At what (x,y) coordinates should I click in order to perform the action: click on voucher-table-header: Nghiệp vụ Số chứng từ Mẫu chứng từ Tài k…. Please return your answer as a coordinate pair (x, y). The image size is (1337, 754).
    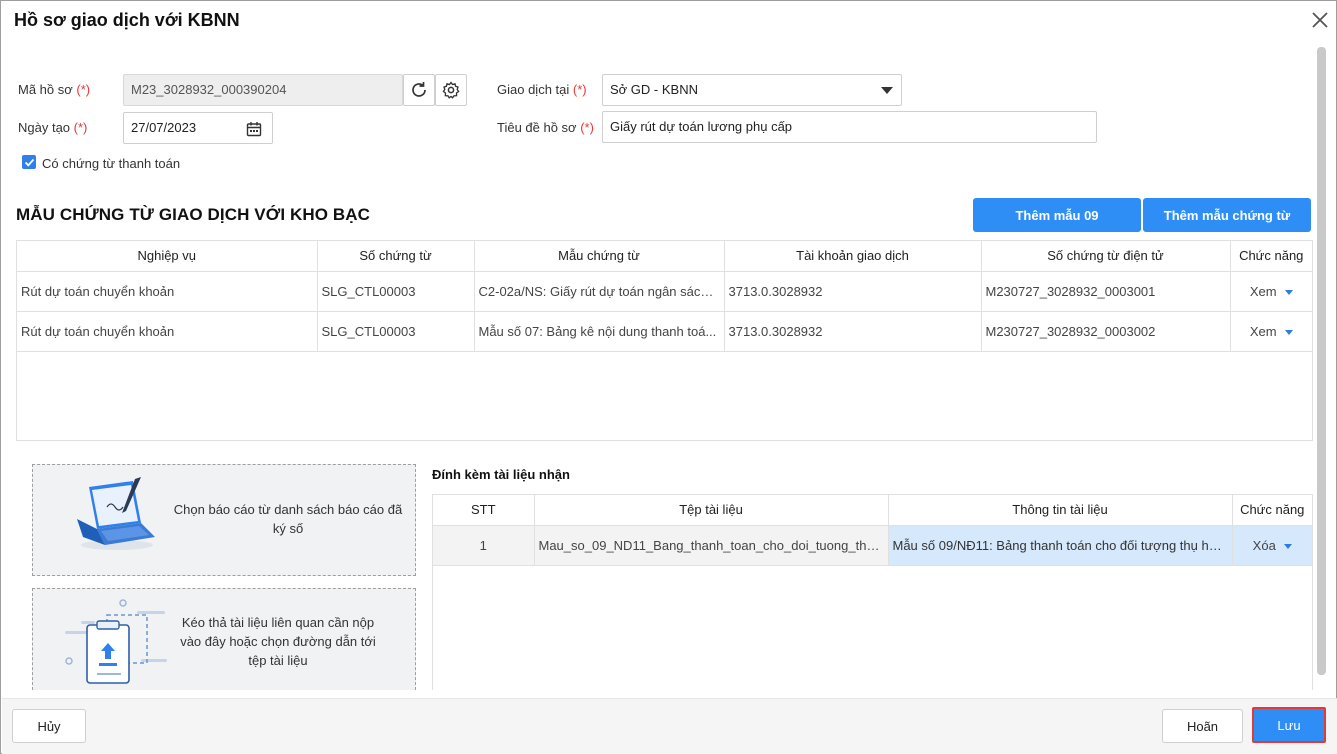
    Looking at the image, I should click on (664, 256).